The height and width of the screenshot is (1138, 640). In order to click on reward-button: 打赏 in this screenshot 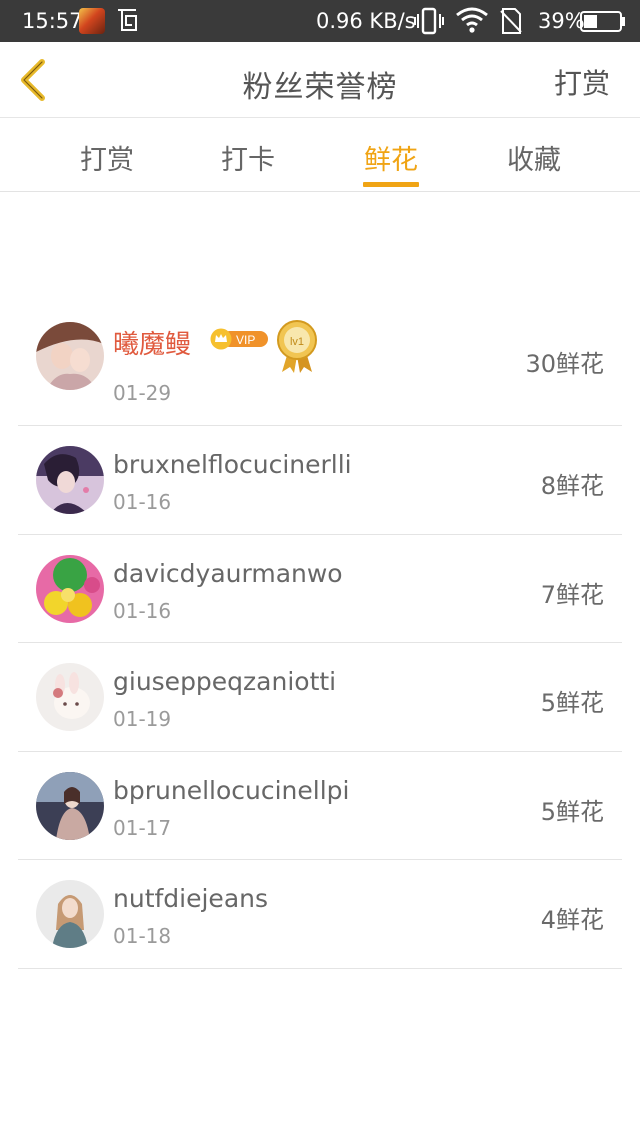, I will do `click(582, 82)`.